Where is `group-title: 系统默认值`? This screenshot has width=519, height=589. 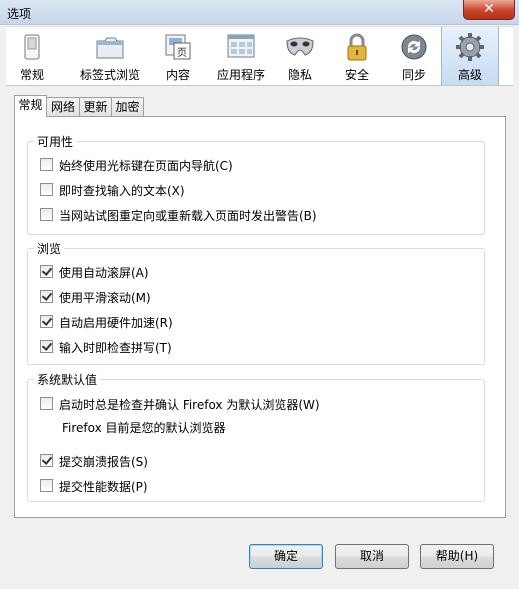
group-title: 系统默认值 is located at coordinates (67, 379).